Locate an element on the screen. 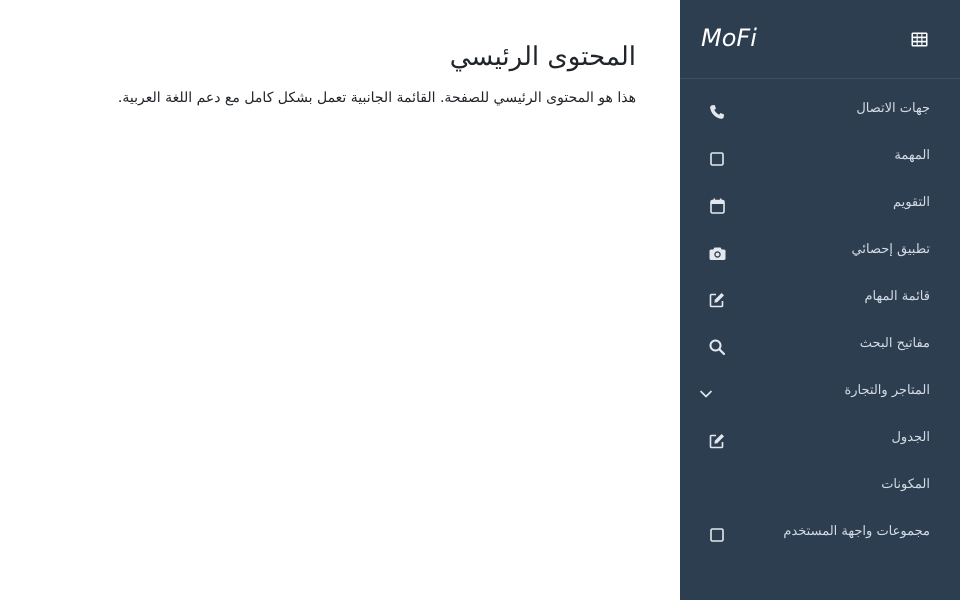 This screenshot has height=600, width=960. sidebar-item-label: المهمة is located at coordinates (912, 155).